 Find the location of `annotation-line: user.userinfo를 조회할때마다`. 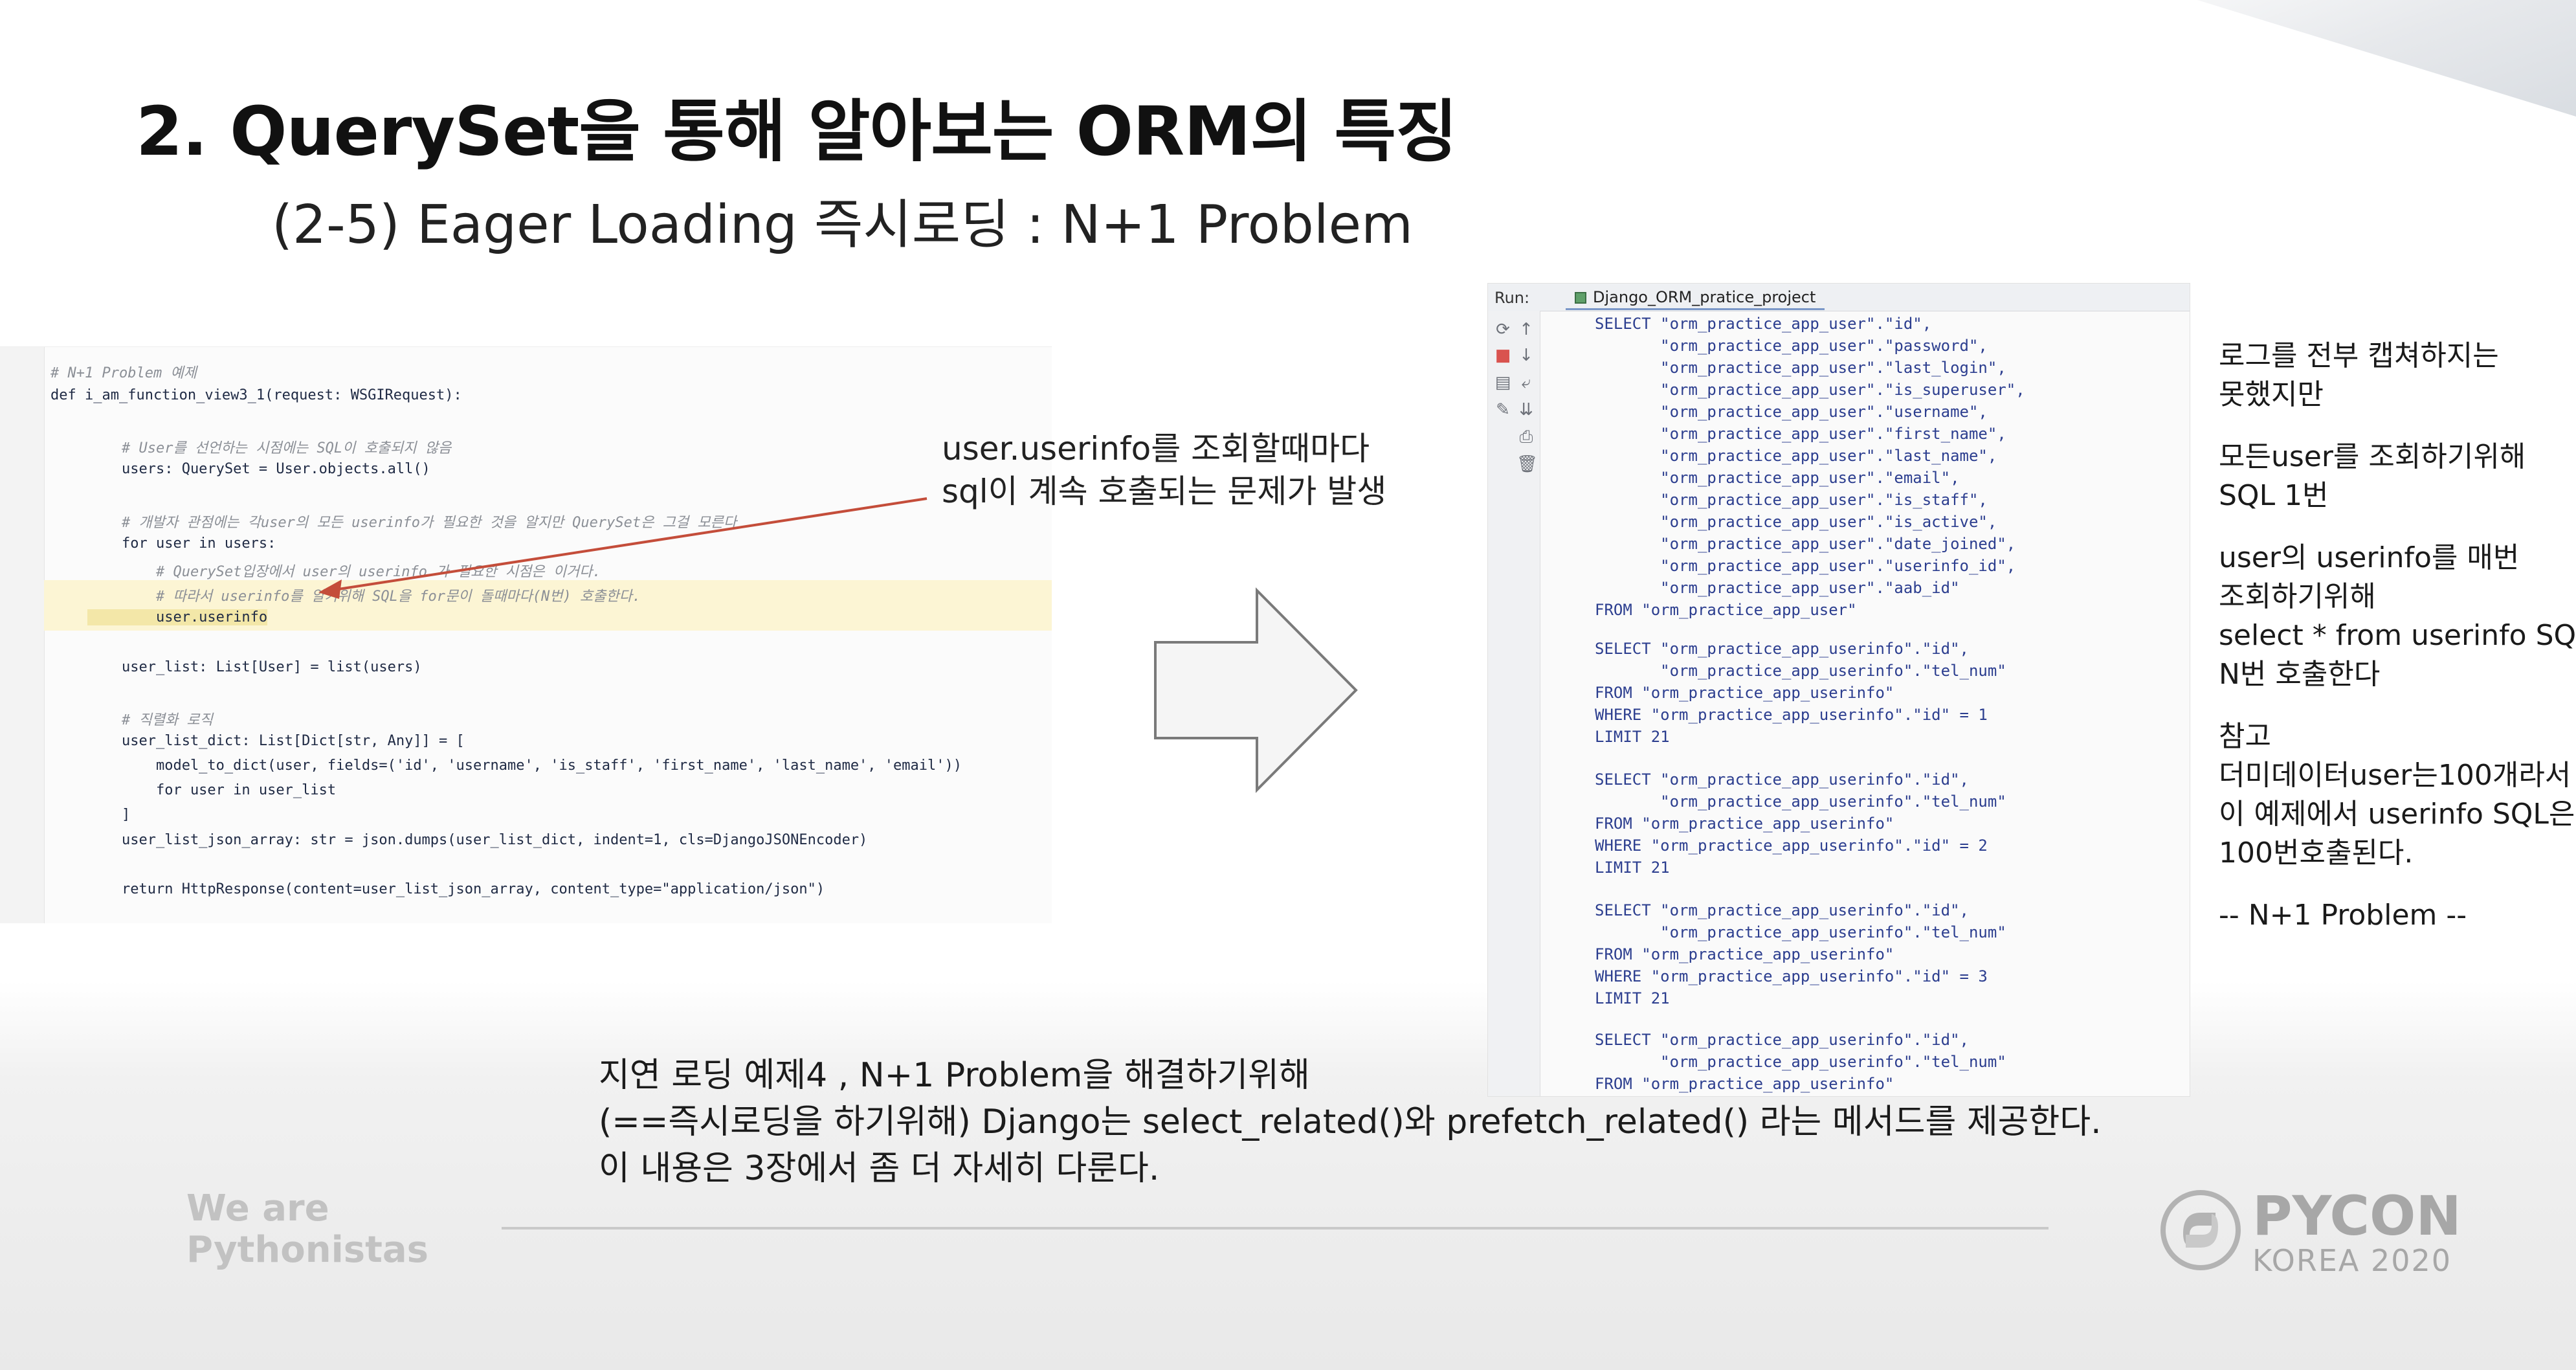

annotation-line: user.userinfo를 조회할때마다 is located at coordinates (1156, 448).